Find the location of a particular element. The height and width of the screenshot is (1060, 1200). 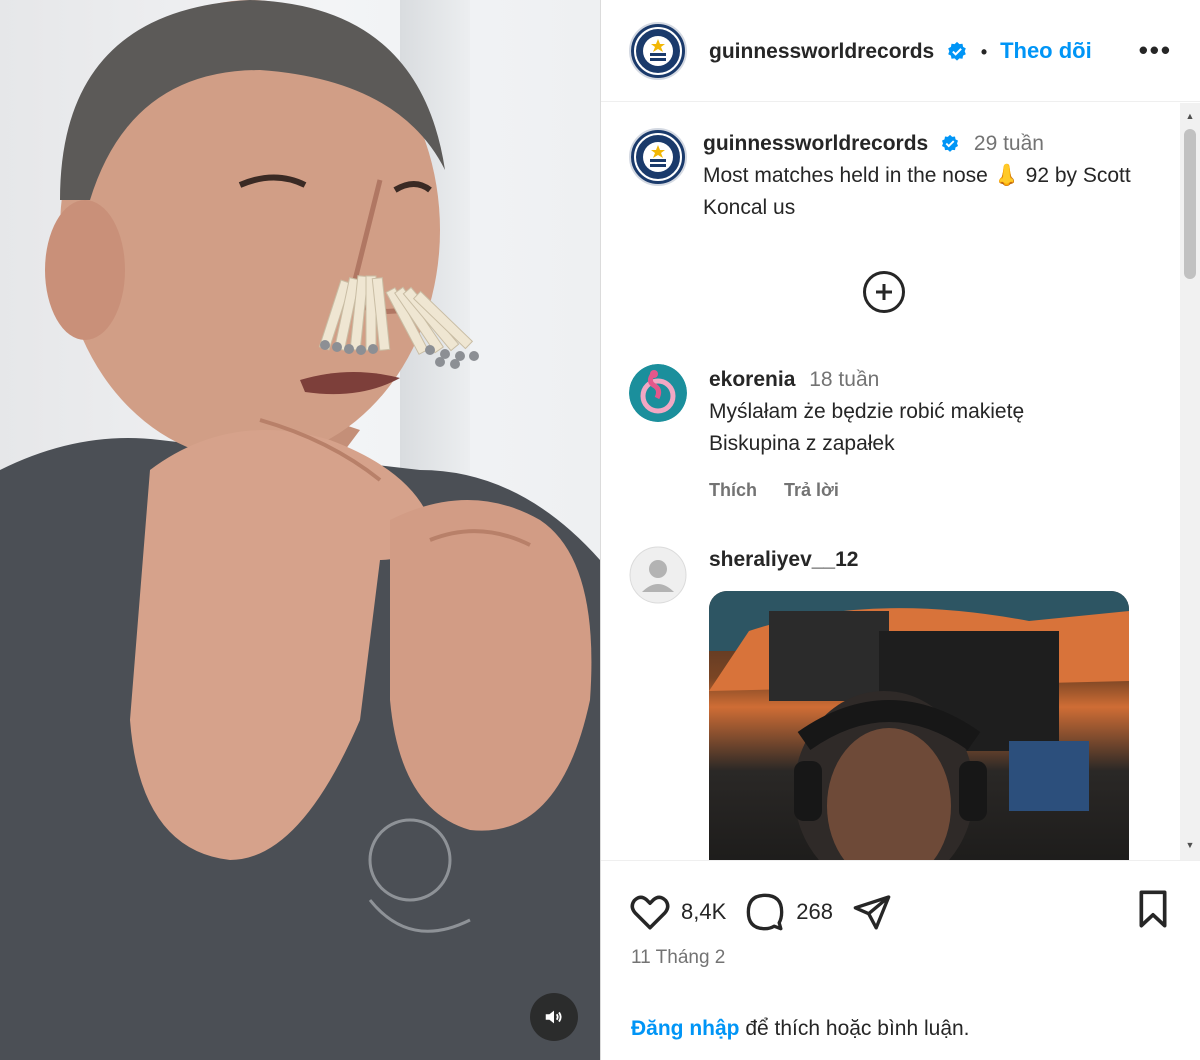

plus-circle-icon is located at coordinates (884, 292).